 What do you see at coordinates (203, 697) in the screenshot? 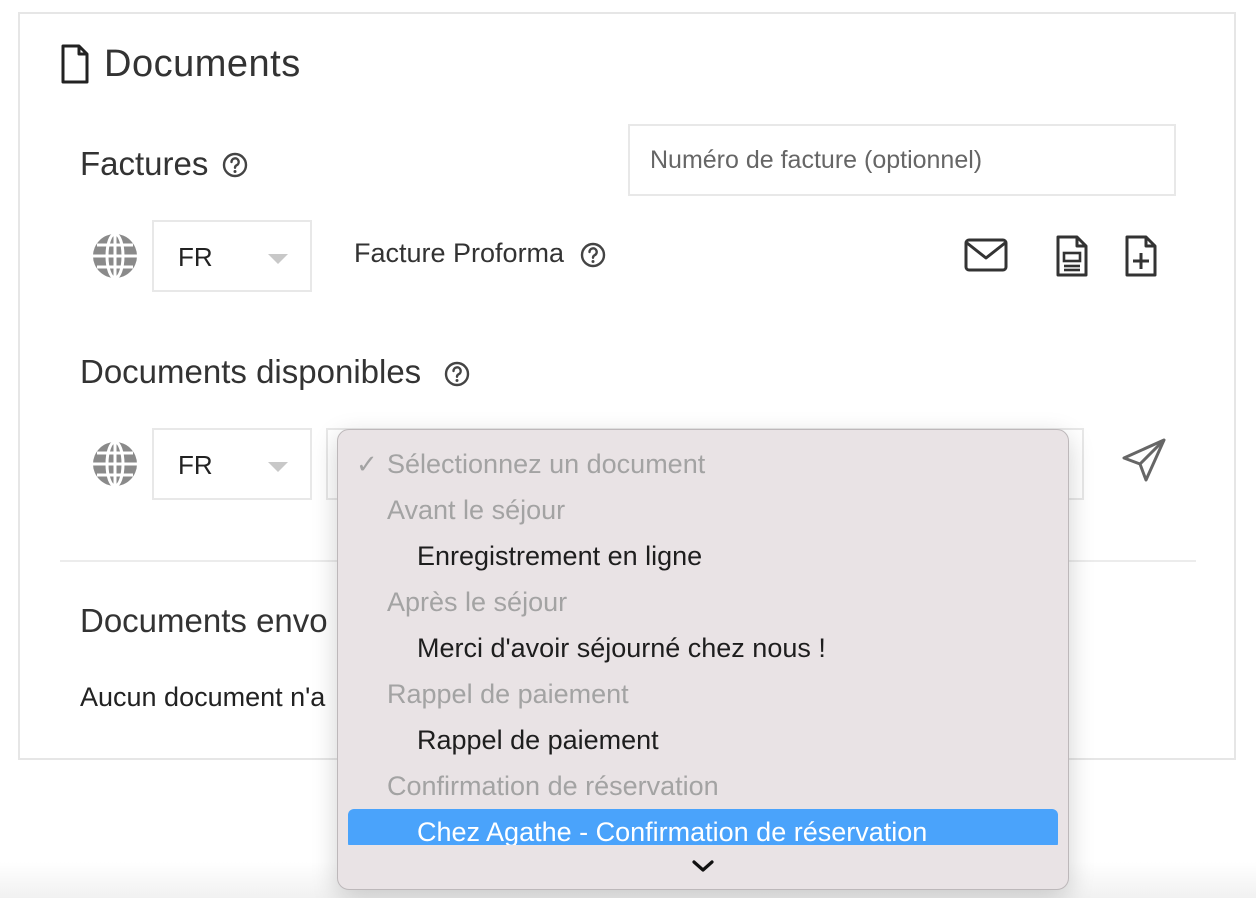
I see `no-documents-message: Aucun document n'a` at bounding box center [203, 697].